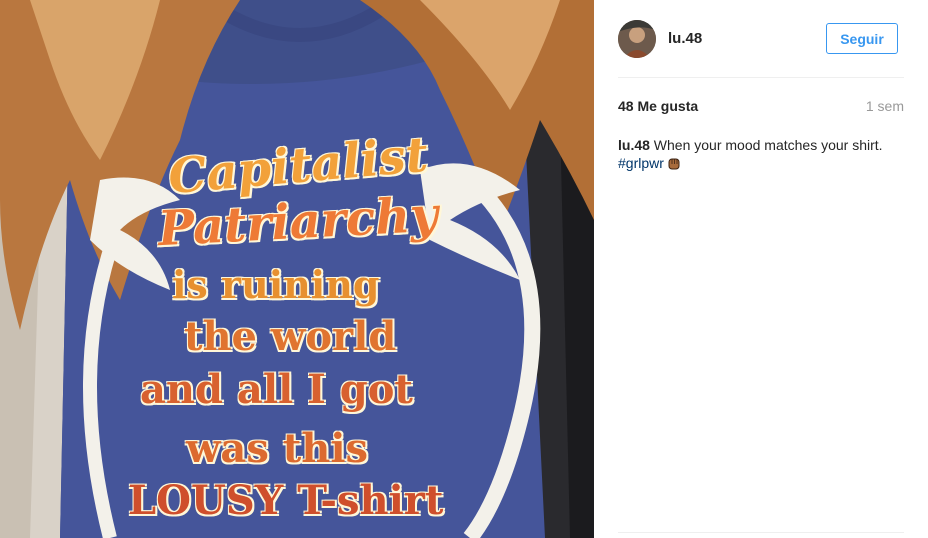 The height and width of the screenshot is (538, 928). Describe the element at coordinates (761, 532) in the screenshot. I see `comments-divider` at that location.